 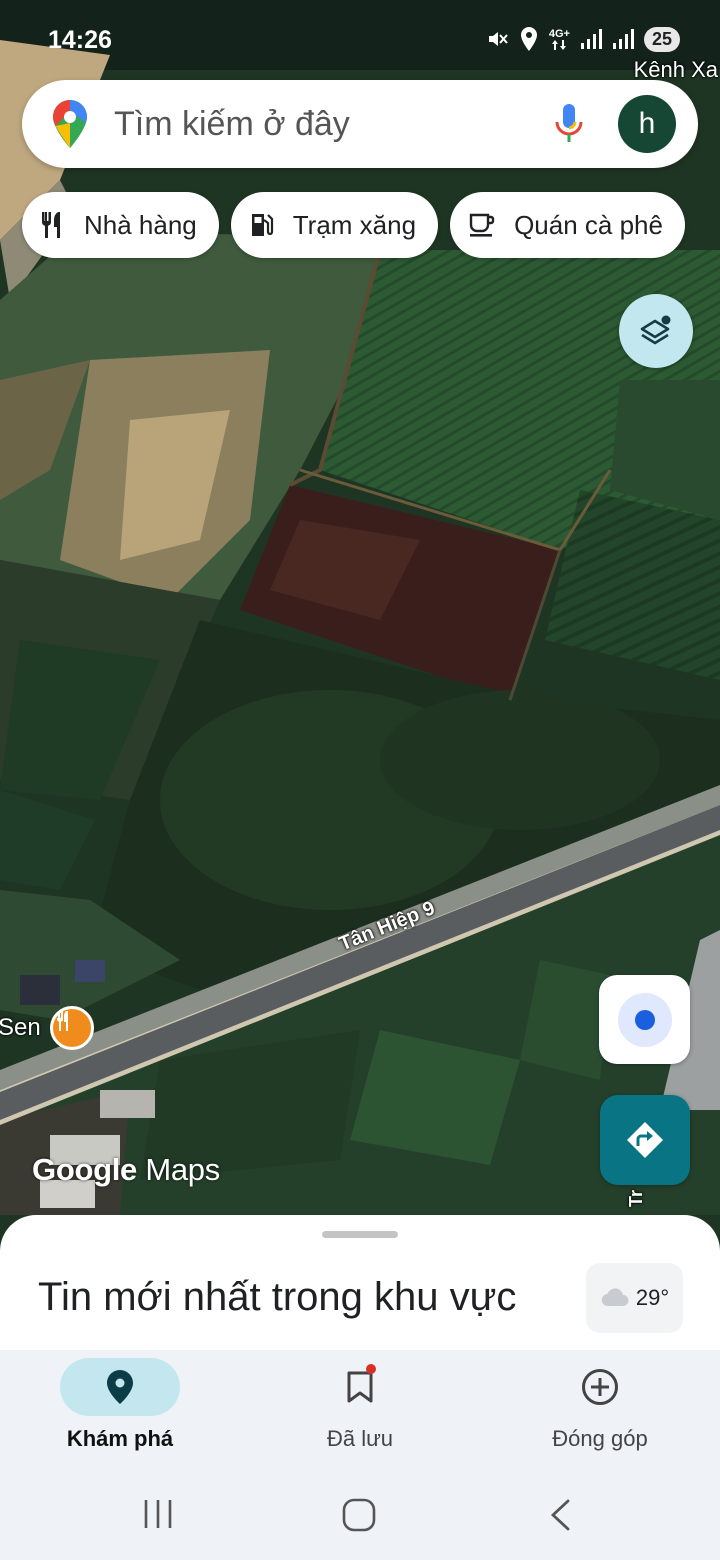 I want to click on nav-explore-label: Khám phá, so click(x=120, y=1438).